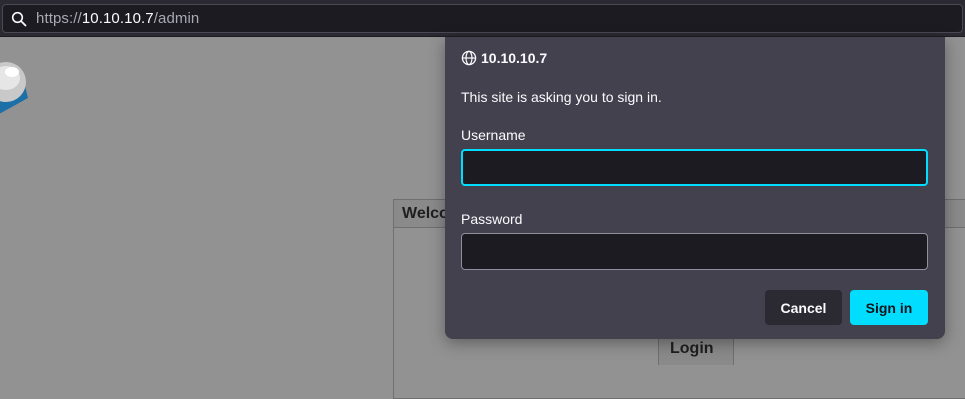  What do you see at coordinates (561, 97) in the screenshot?
I see `dialog-message: This site is asking you to sign in.` at bounding box center [561, 97].